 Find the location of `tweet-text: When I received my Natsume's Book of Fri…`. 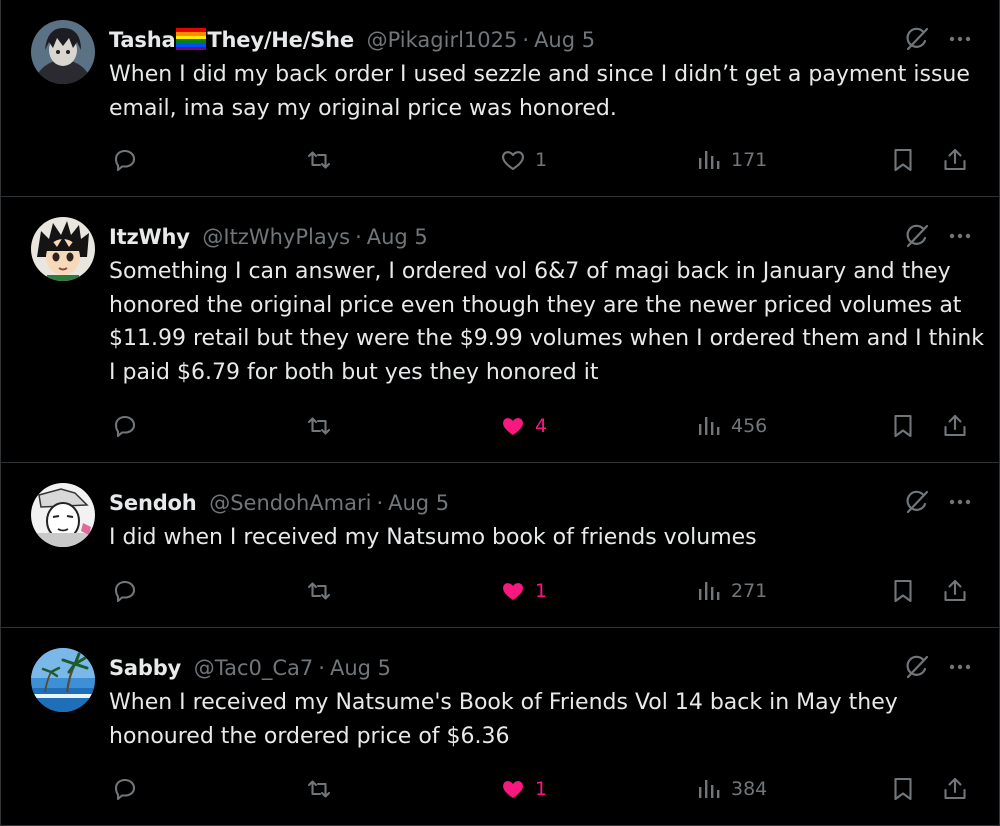

tweet-text: When I received my Natsume's Book of Fri… is located at coordinates (543, 719).